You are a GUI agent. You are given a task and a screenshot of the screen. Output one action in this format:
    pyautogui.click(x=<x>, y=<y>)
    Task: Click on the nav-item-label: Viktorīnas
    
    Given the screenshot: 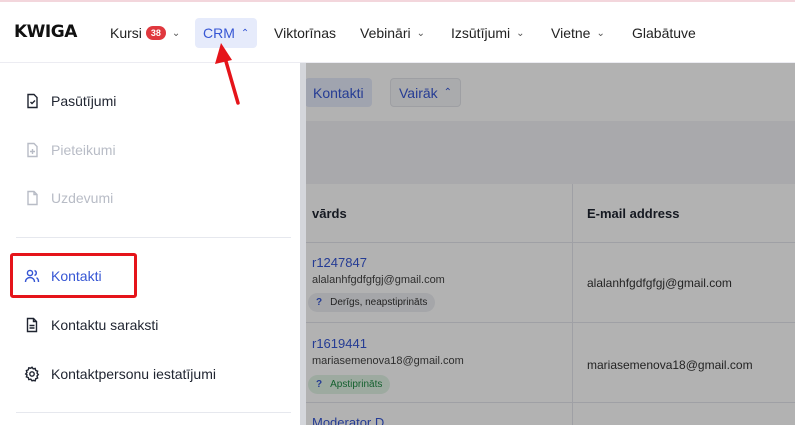 What is the action you would take?
    pyautogui.click(x=305, y=33)
    